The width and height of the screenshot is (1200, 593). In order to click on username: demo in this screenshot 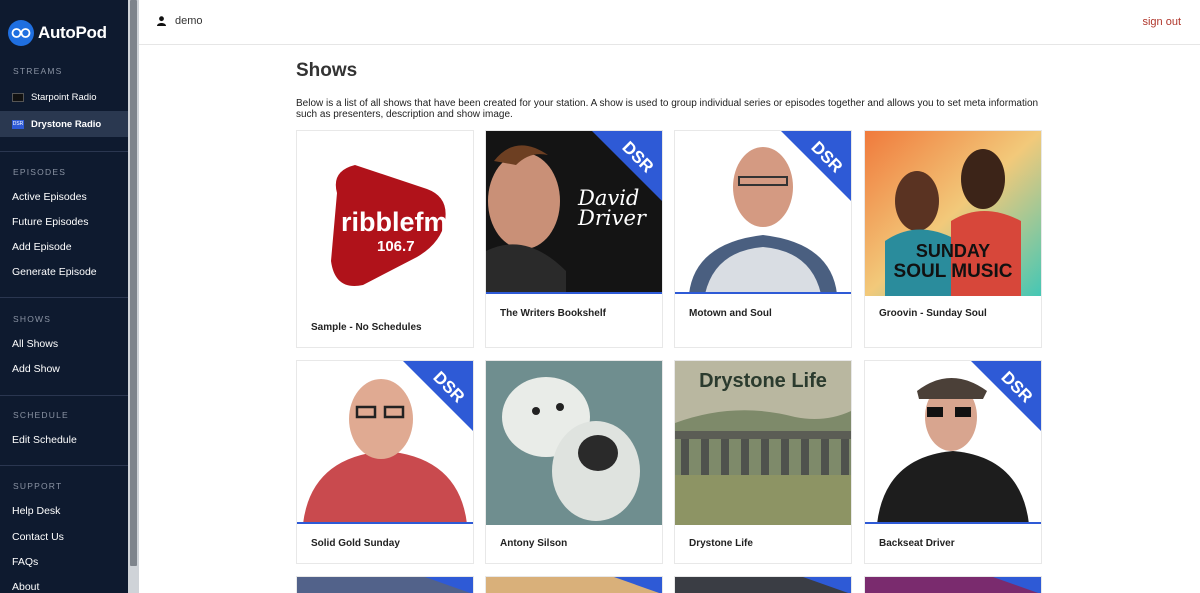, I will do `click(189, 21)`.